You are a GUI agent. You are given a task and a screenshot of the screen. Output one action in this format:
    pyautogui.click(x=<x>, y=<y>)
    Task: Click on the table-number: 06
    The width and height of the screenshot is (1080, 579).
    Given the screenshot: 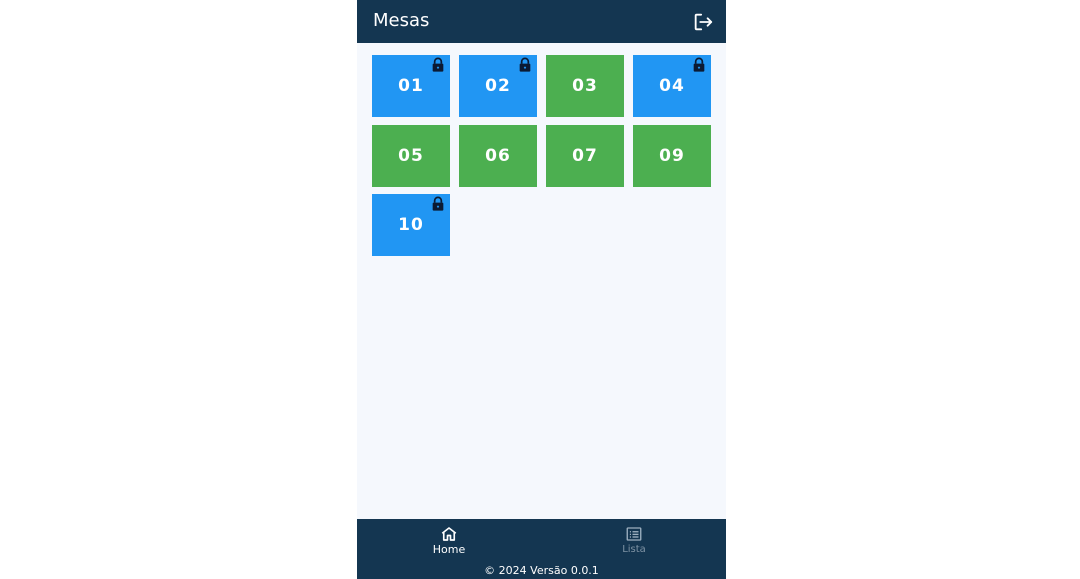 What is the action you would take?
    pyautogui.click(x=498, y=155)
    